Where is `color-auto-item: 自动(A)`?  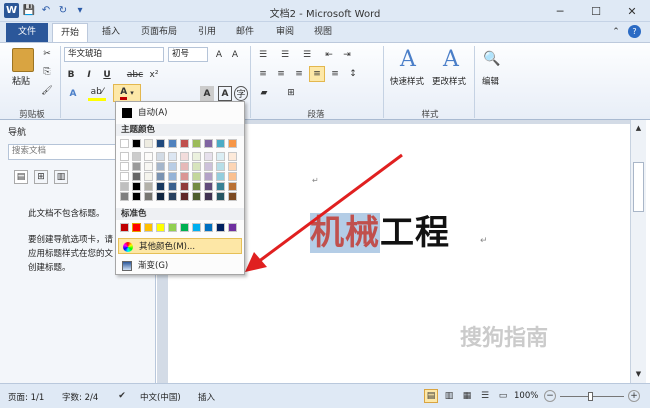
color-auto-item: 自动(A) is located at coordinates (180, 113).